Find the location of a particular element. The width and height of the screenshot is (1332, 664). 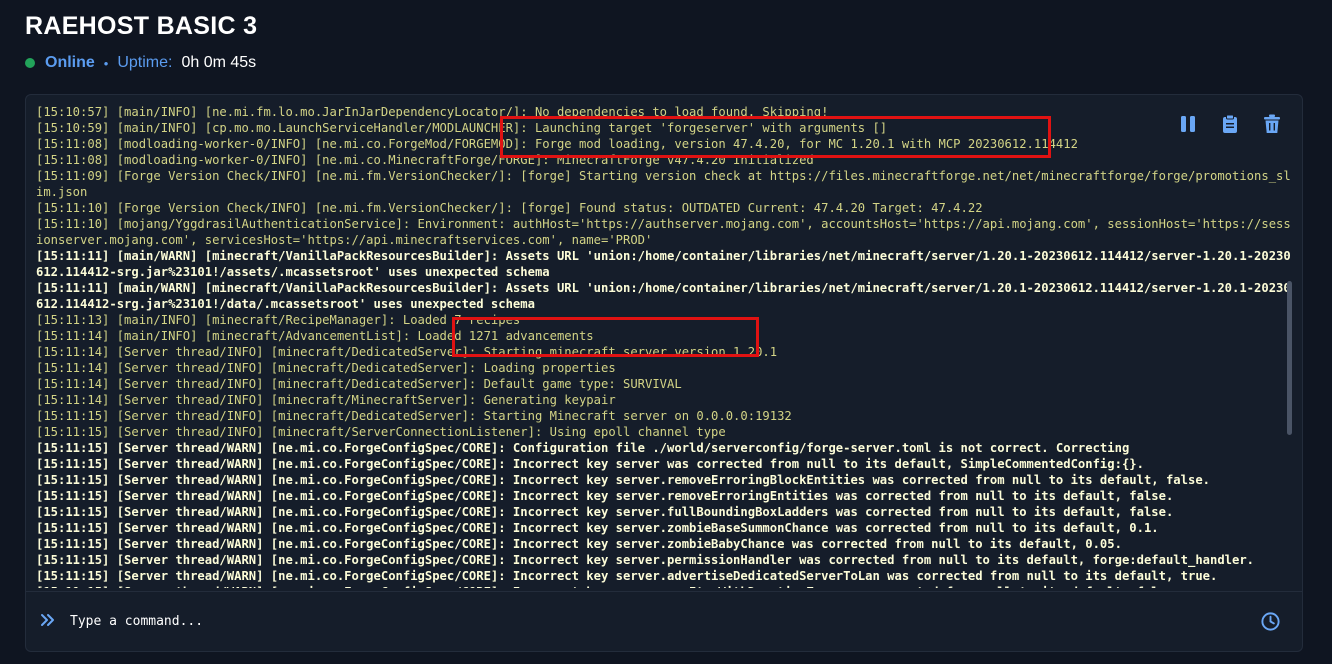

clipboard-icon is located at coordinates (1229, 123).